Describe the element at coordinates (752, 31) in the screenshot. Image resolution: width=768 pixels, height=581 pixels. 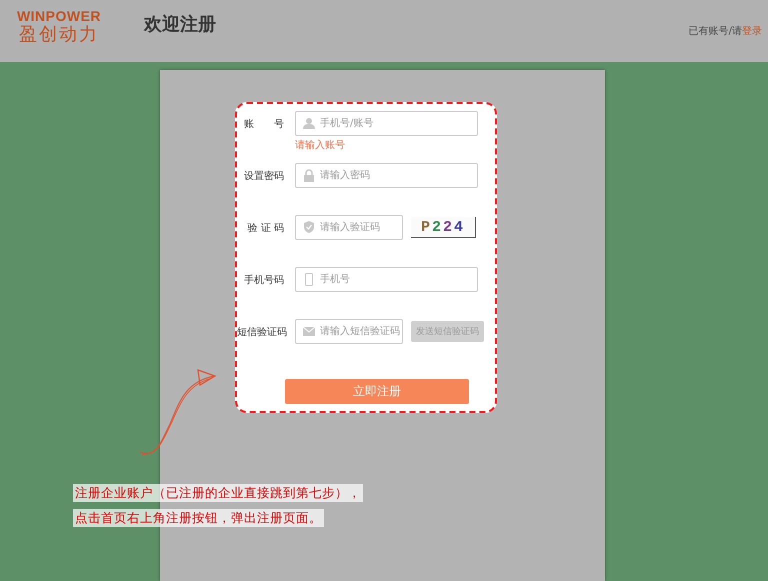
I see `login-link: 登录` at that location.